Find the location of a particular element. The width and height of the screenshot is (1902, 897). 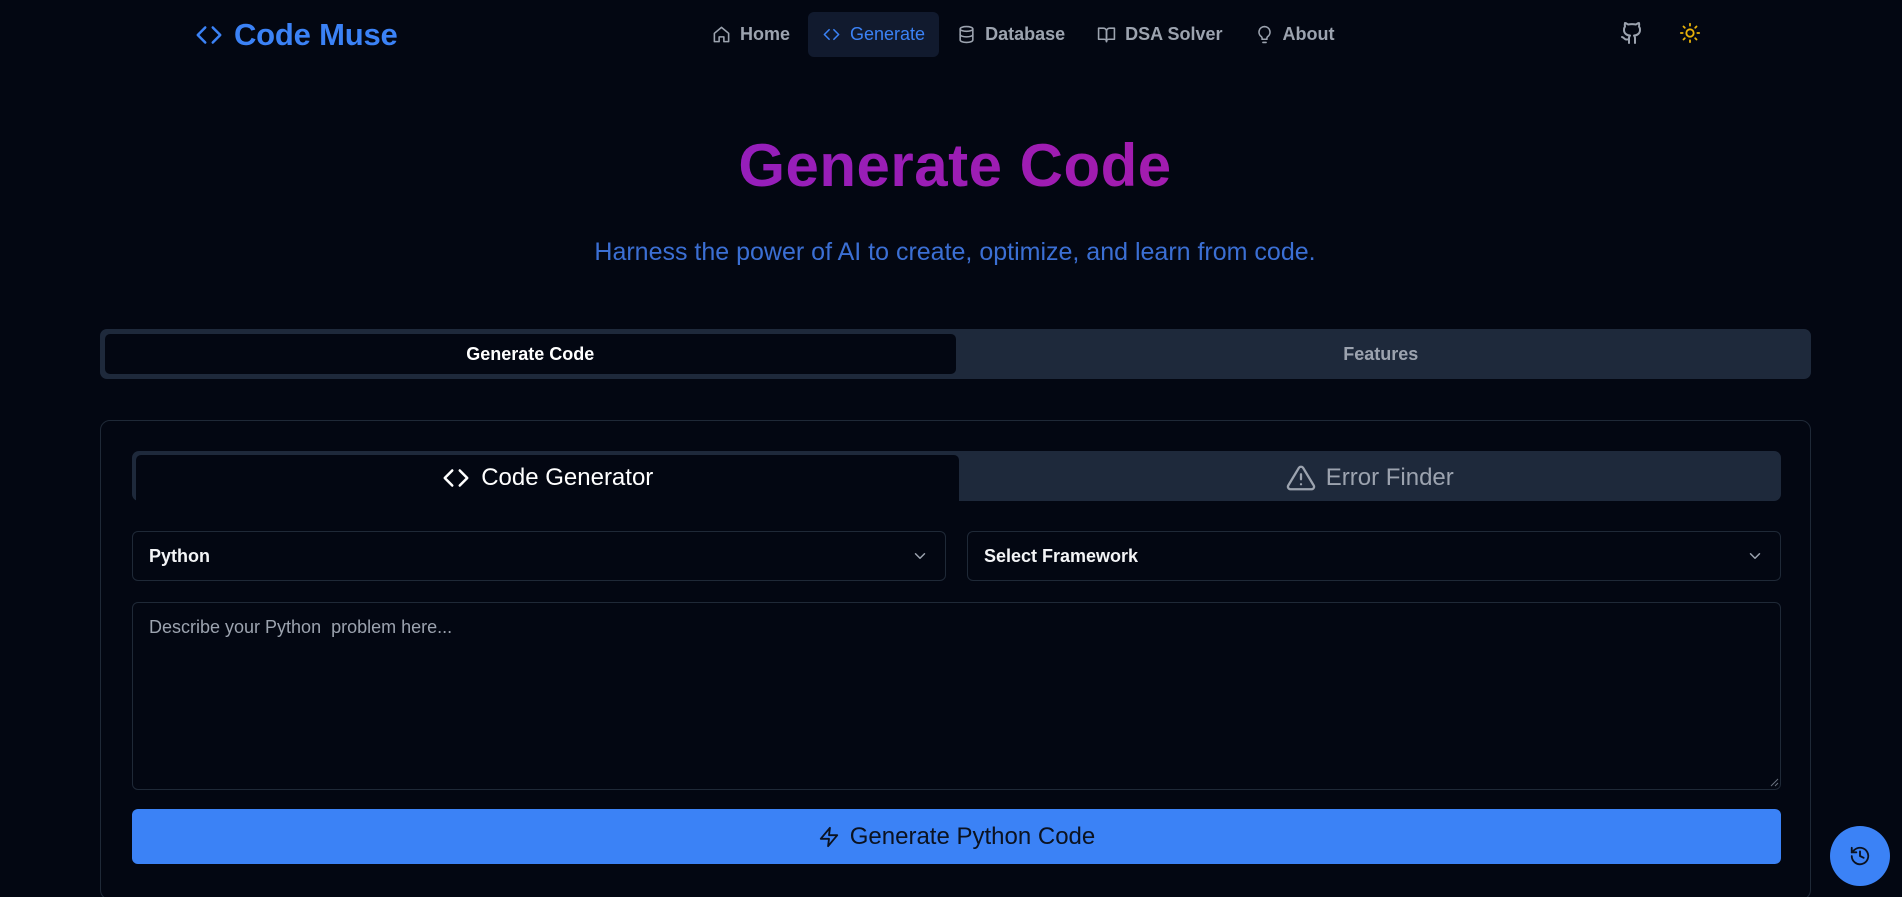

tab-label: Code Generator is located at coordinates (567, 477).